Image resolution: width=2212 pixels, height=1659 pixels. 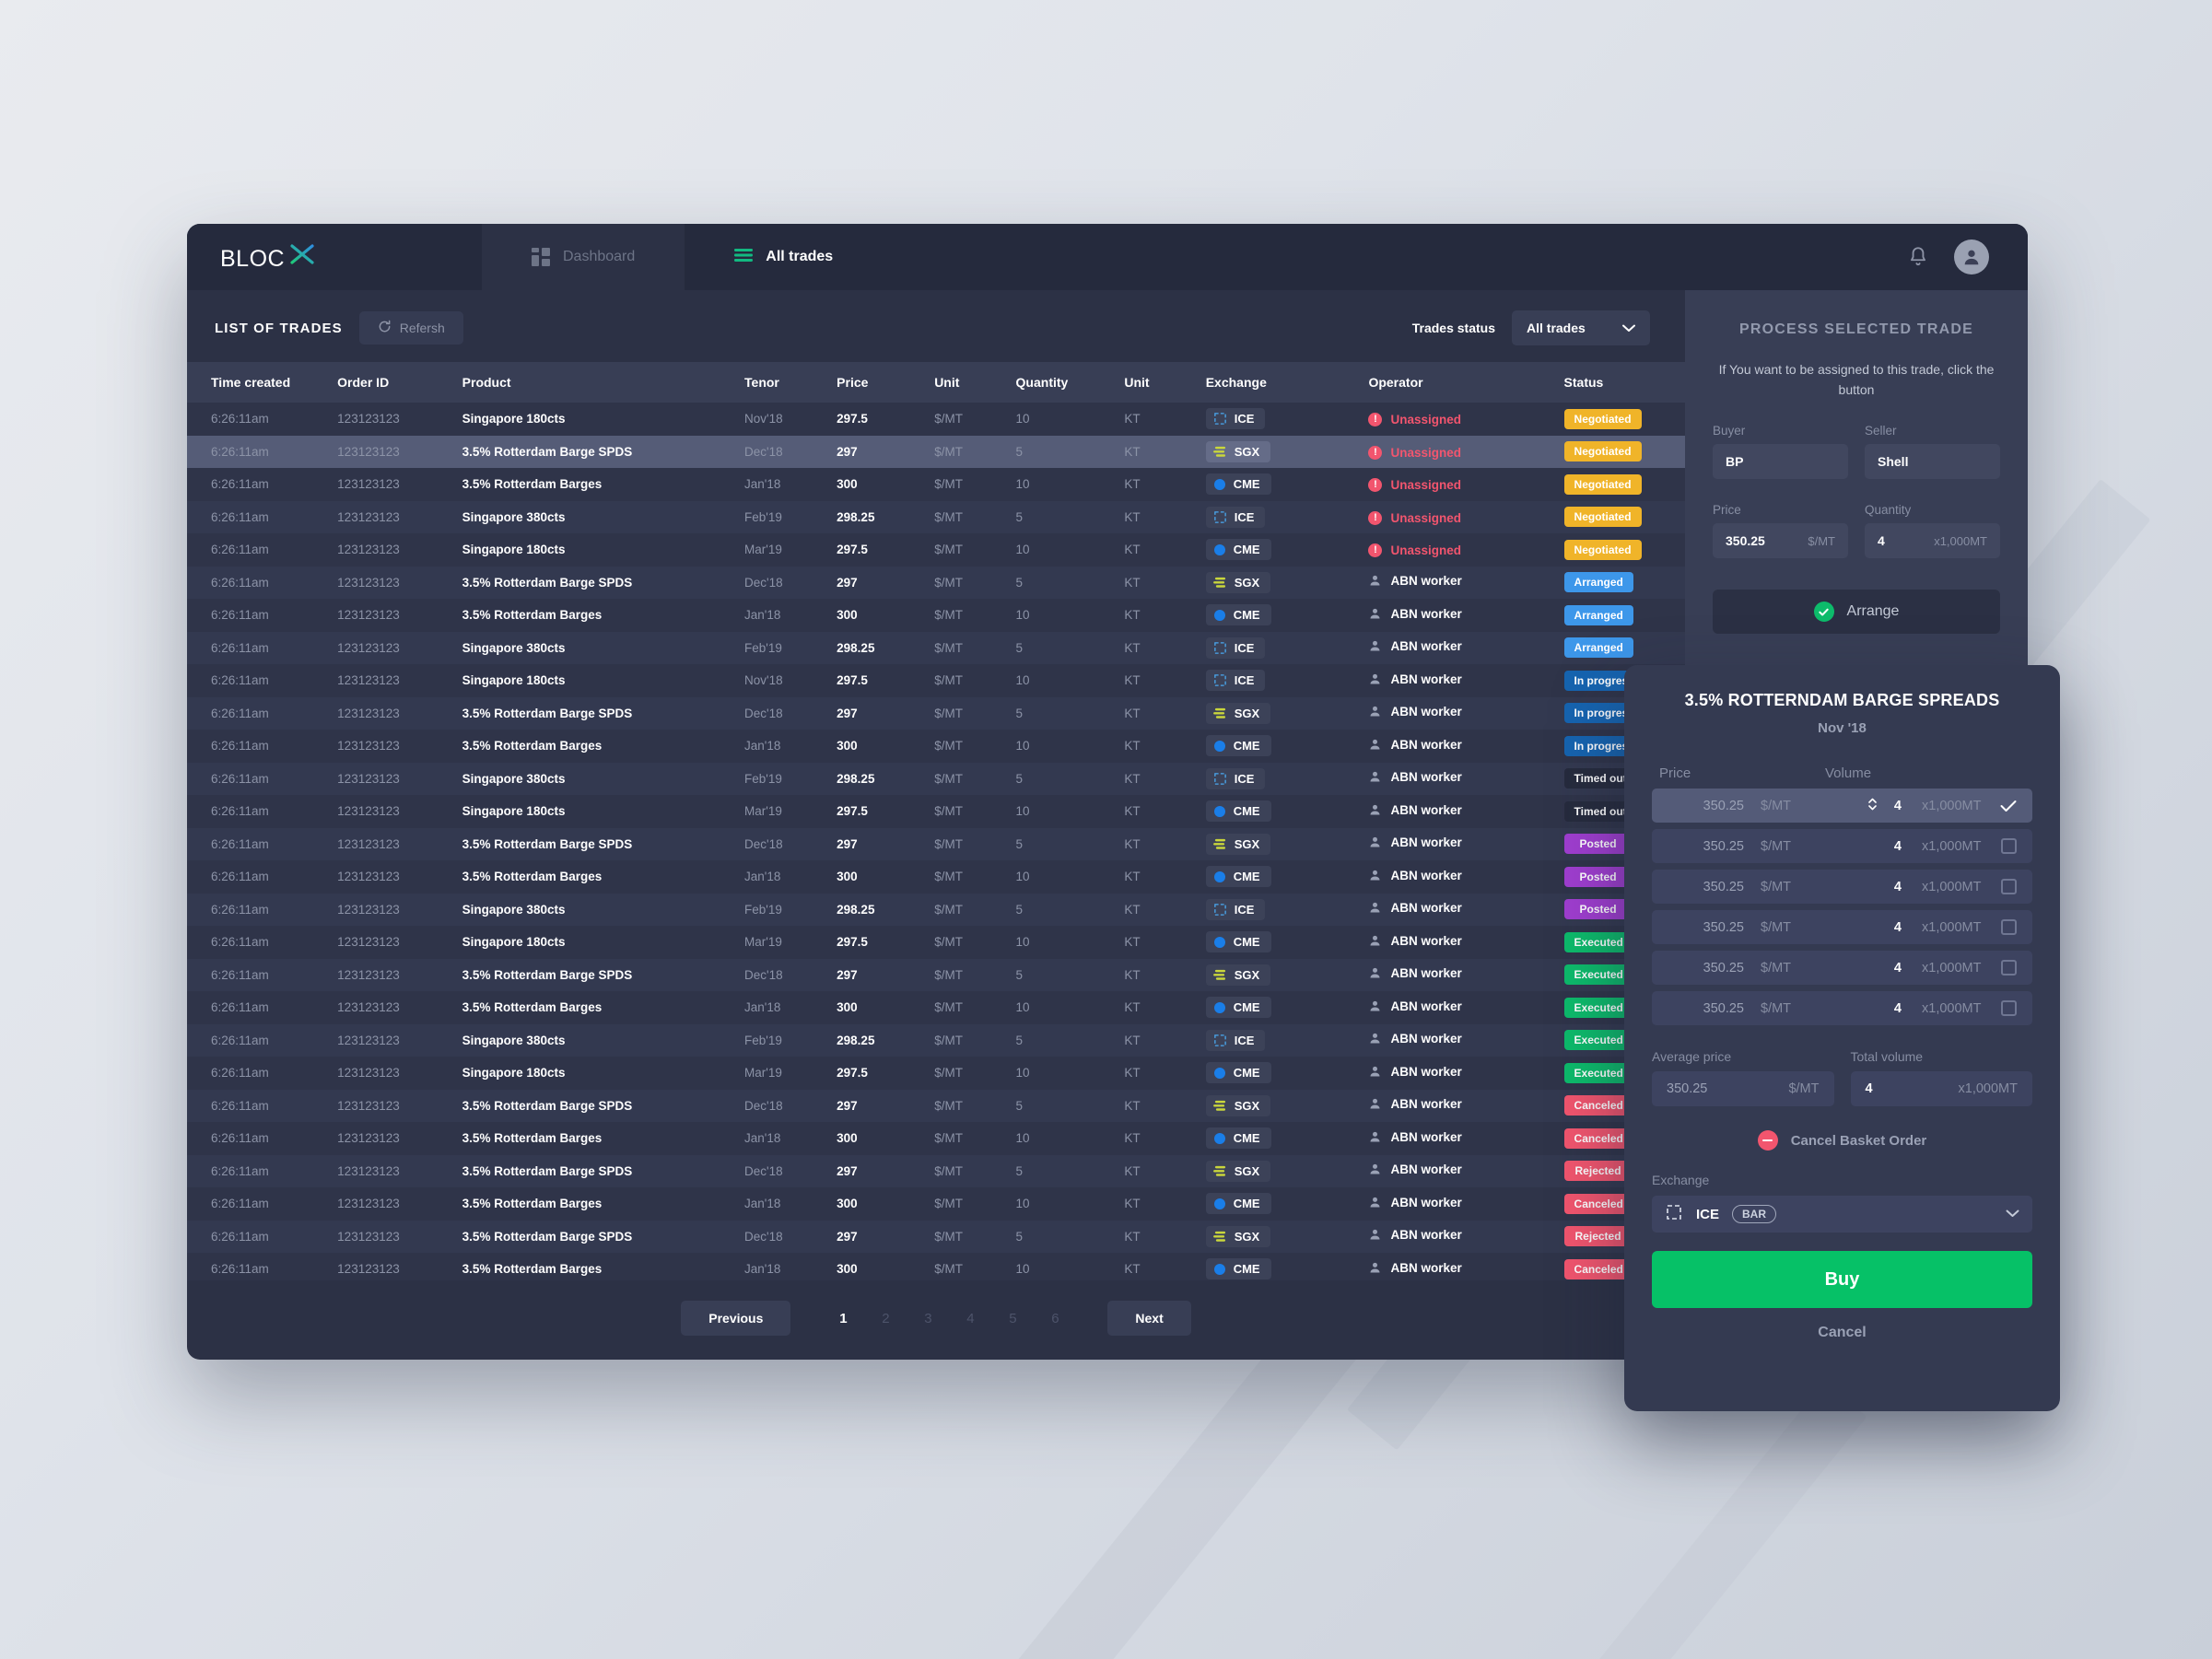 I want to click on cell-tenor: Feb'19, so click(x=763, y=778).